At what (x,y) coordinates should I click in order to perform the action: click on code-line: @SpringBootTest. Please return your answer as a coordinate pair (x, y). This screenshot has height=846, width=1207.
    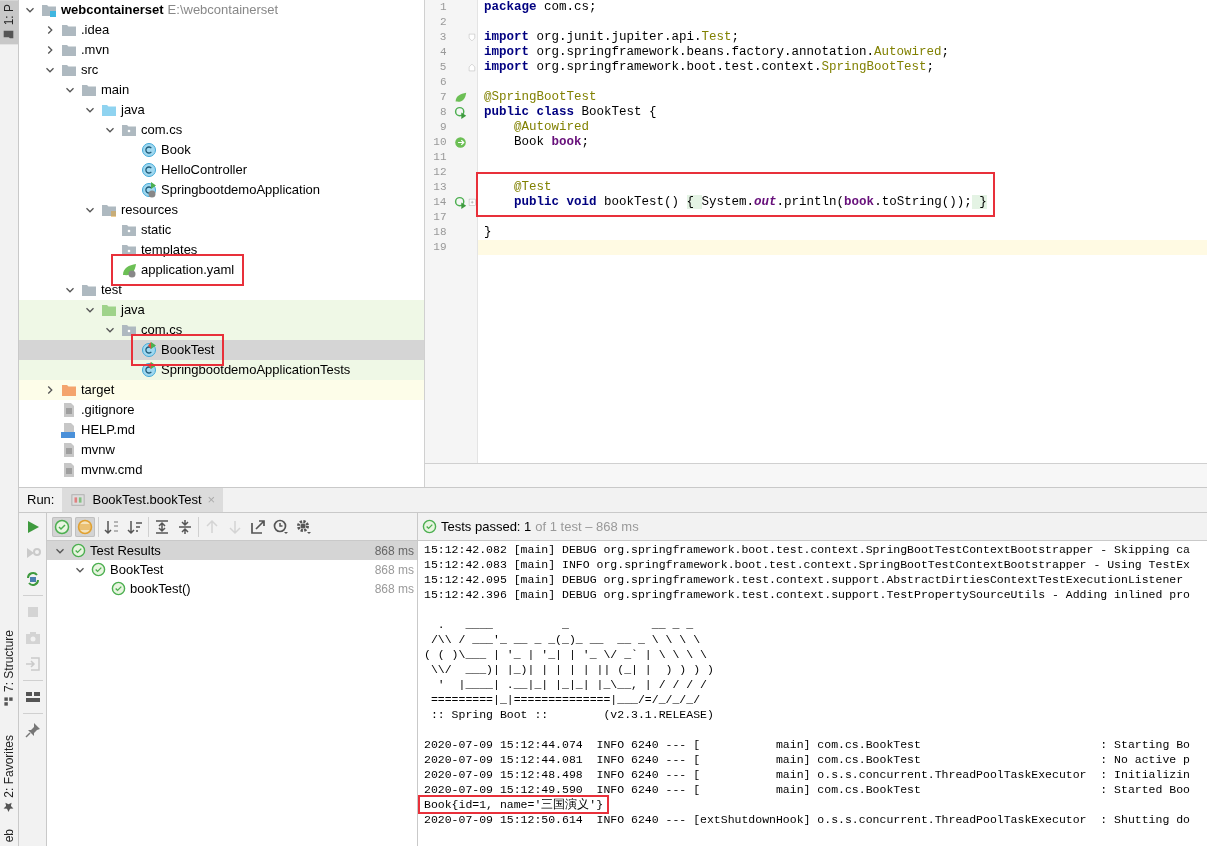
    Looking at the image, I should click on (540, 97).